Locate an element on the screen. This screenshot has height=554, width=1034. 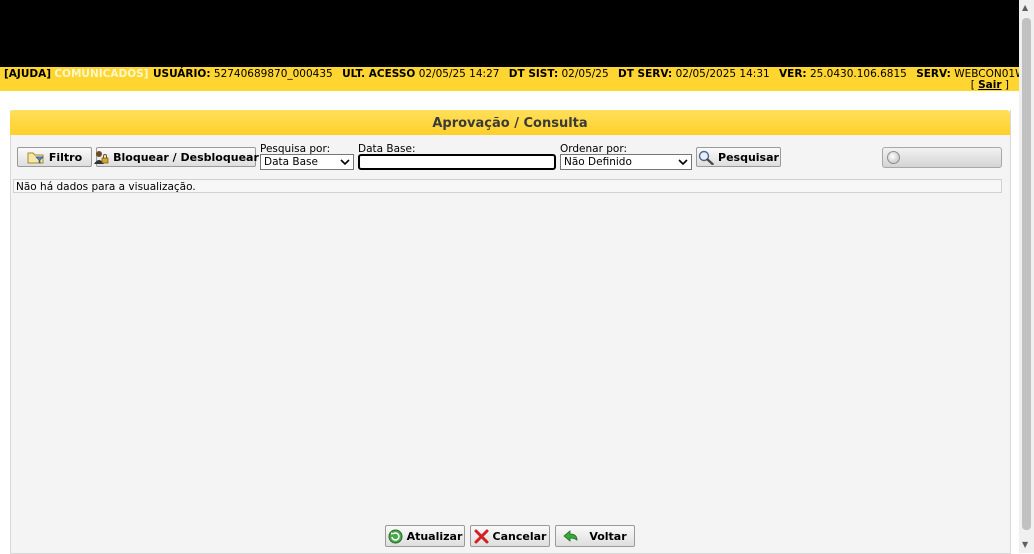
atualizar-button: Atualizar is located at coordinates (425, 536).